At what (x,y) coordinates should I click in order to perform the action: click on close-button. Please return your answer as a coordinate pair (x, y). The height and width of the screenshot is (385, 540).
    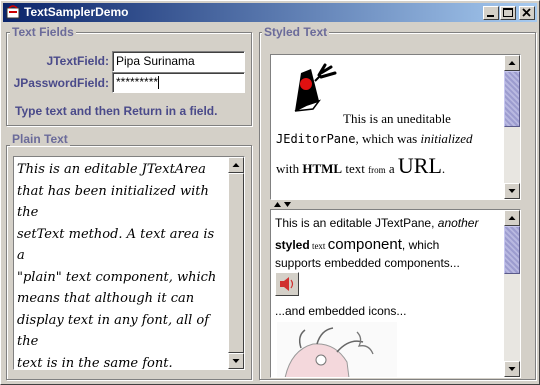
    Looking at the image, I should click on (527, 13).